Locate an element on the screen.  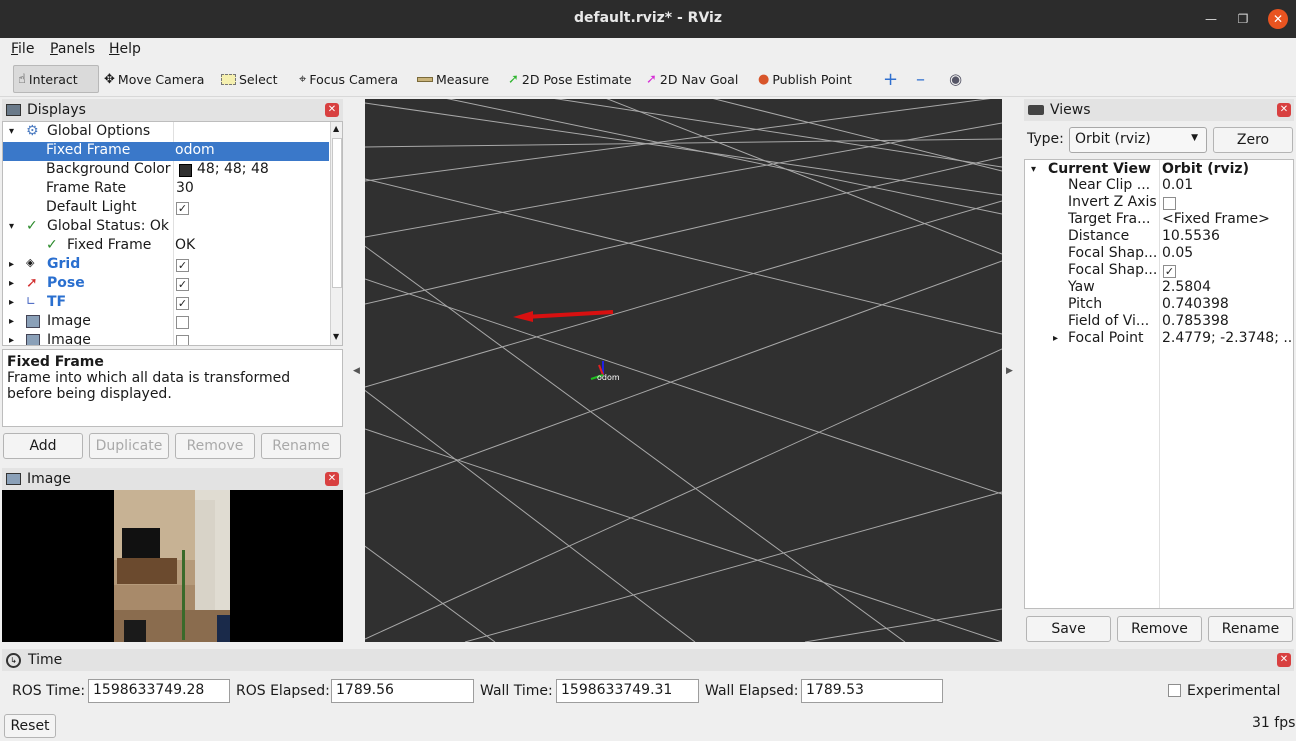
view-prop-value: 0.785398 is located at coordinates (1195, 321).